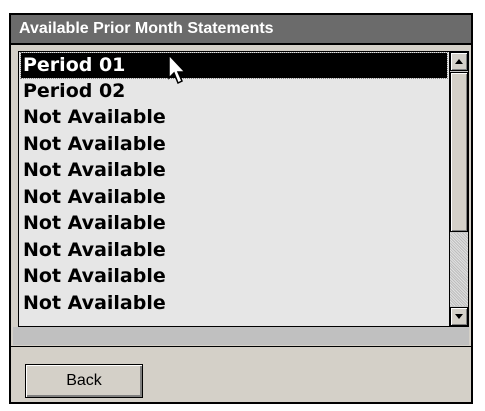 Image resolution: width=485 pixels, height=411 pixels. What do you see at coordinates (459, 152) in the screenshot?
I see `scroll-thumb` at bounding box center [459, 152].